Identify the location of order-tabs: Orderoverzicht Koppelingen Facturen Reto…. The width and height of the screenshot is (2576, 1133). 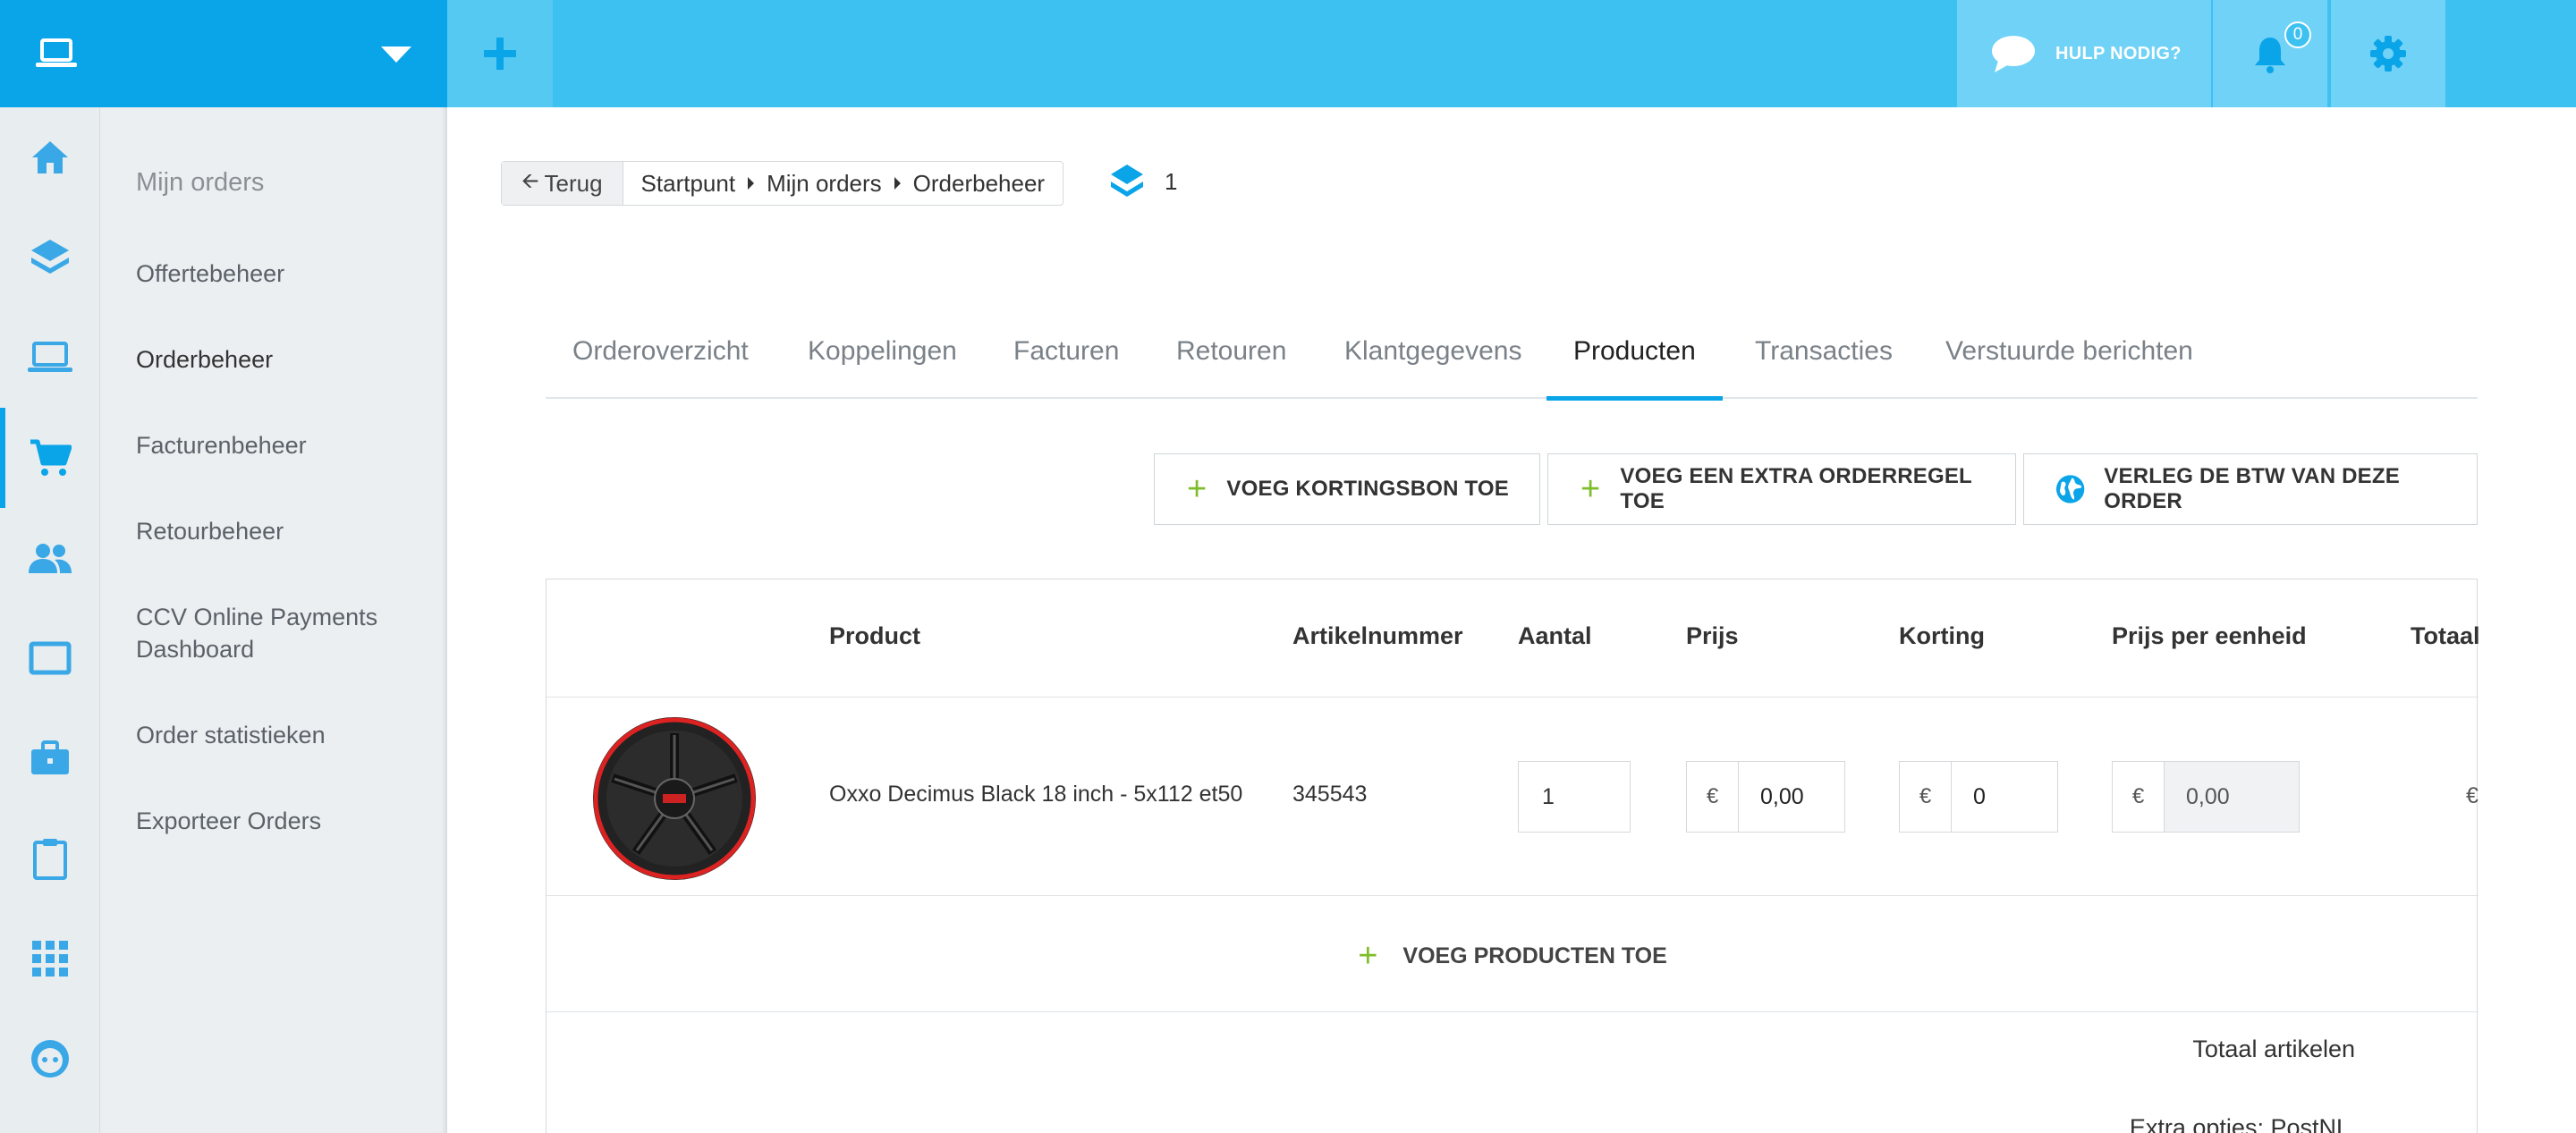
(1512, 361).